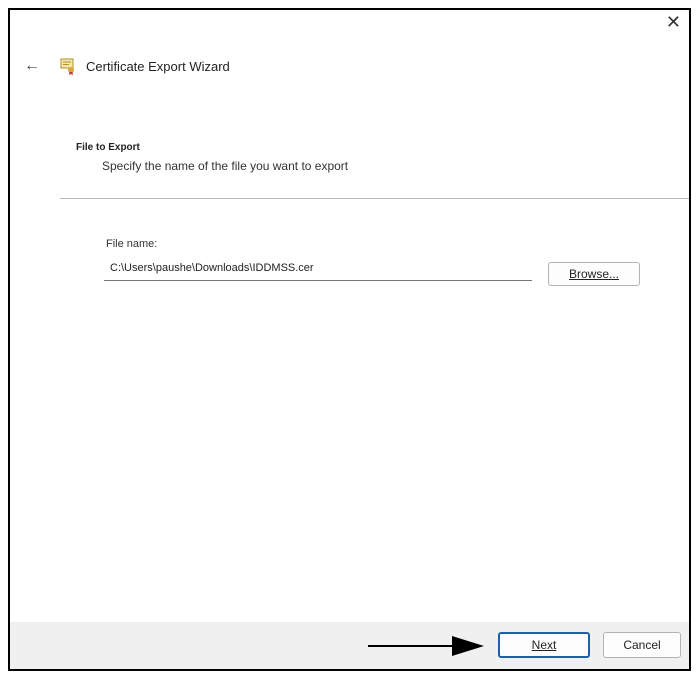  Describe the element at coordinates (642, 645) in the screenshot. I see `cancel-button: Cancel` at that location.